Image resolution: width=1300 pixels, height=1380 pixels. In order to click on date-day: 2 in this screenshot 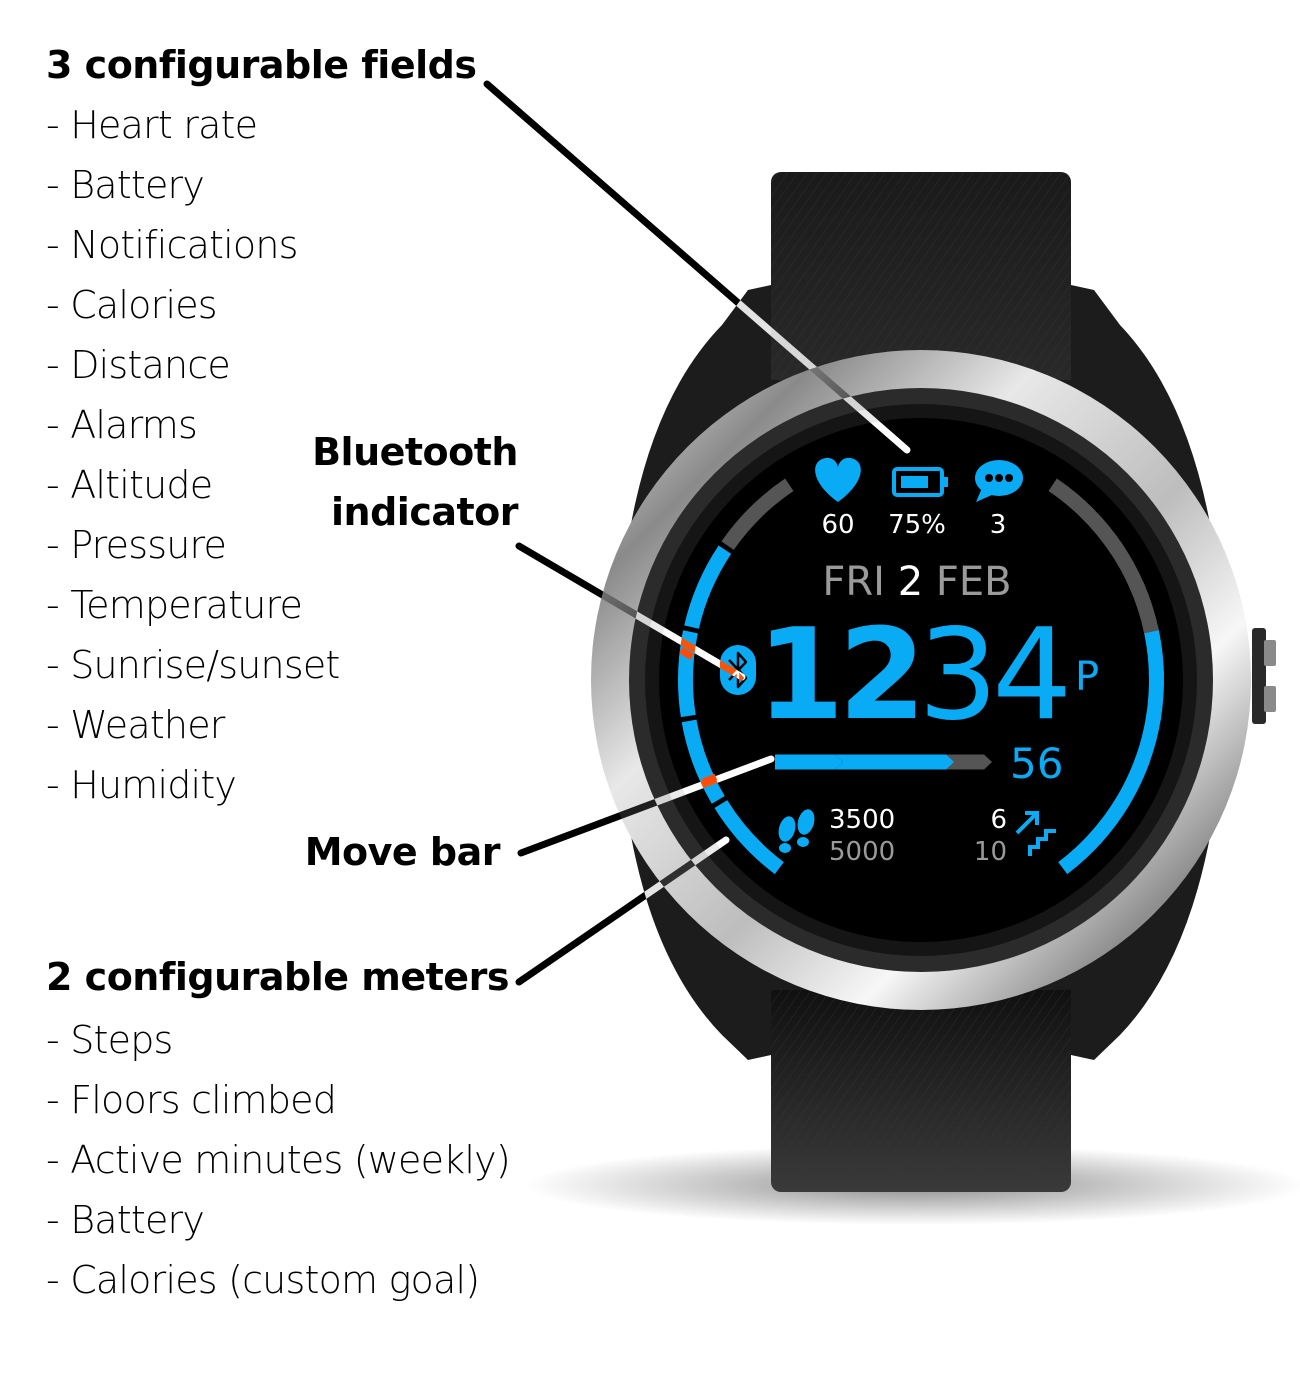, I will do `click(910, 582)`.